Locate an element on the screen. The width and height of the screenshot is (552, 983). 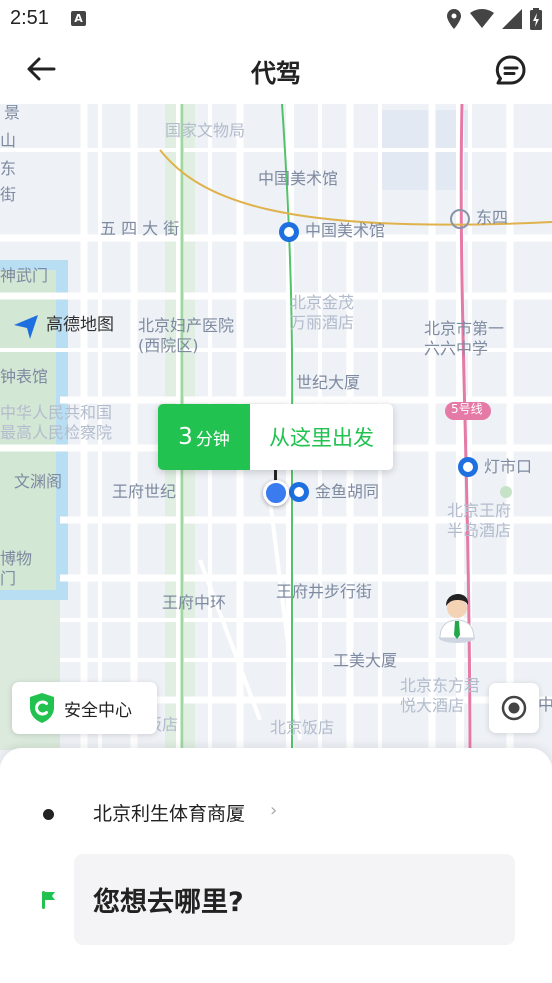
message-button is located at coordinates (513, 71).